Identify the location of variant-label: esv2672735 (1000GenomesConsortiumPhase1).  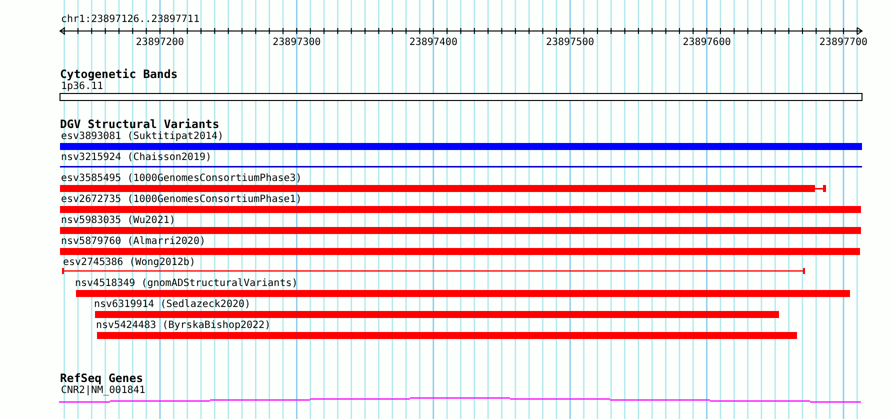
(181, 199).